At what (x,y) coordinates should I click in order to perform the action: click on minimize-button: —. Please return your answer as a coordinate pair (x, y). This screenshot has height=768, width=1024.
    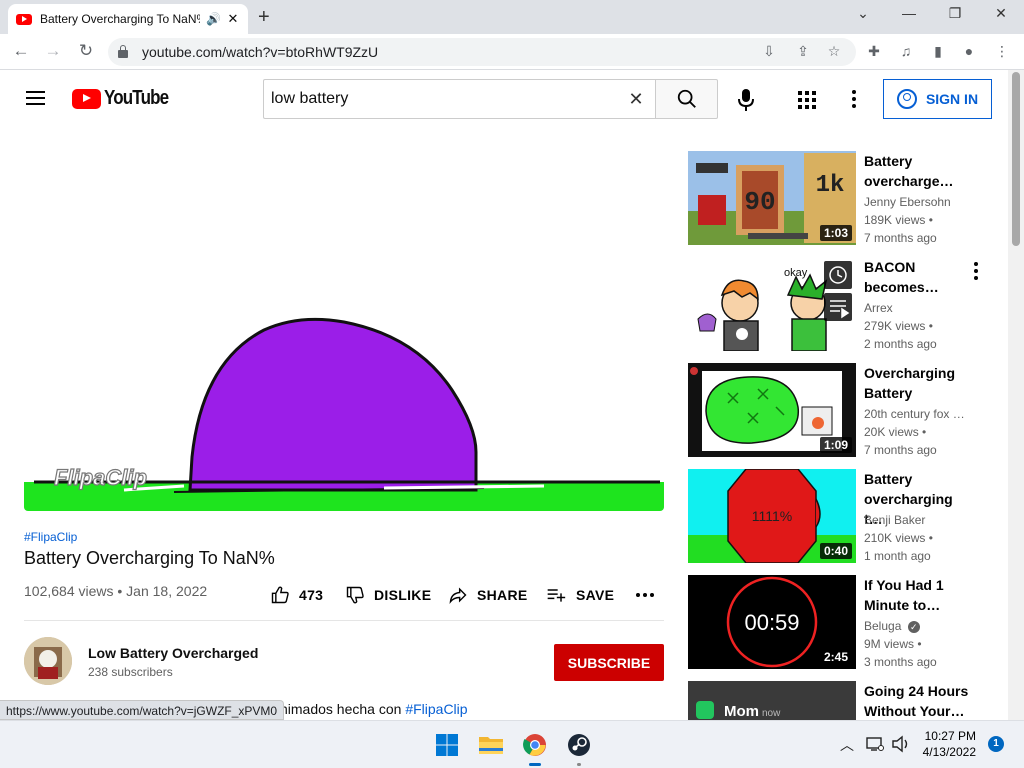
    Looking at the image, I should click on (909, 13).